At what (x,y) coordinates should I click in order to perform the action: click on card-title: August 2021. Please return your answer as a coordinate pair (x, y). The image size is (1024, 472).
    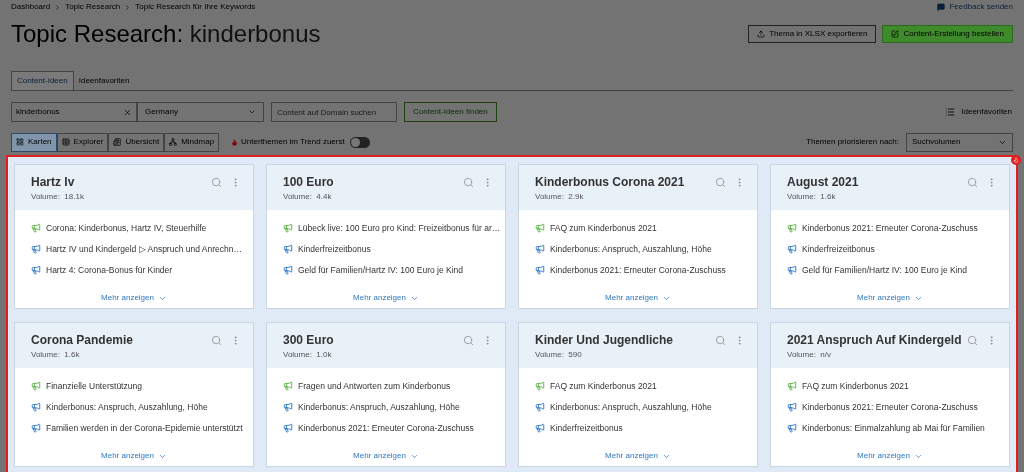
    Looking at the image, I should click on (823, 182).